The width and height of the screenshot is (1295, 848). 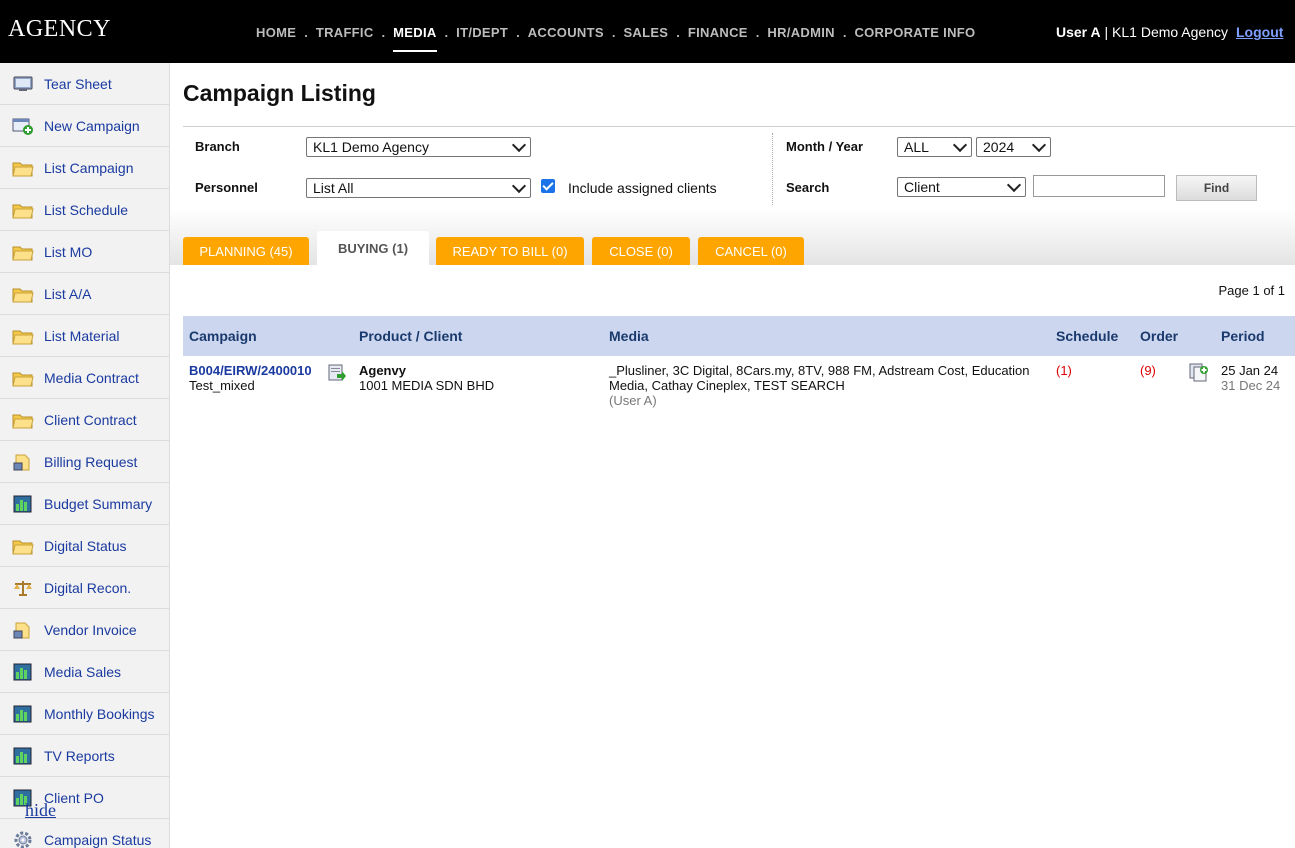 I want to click on search-label: Search, so click(x=808, y=187).